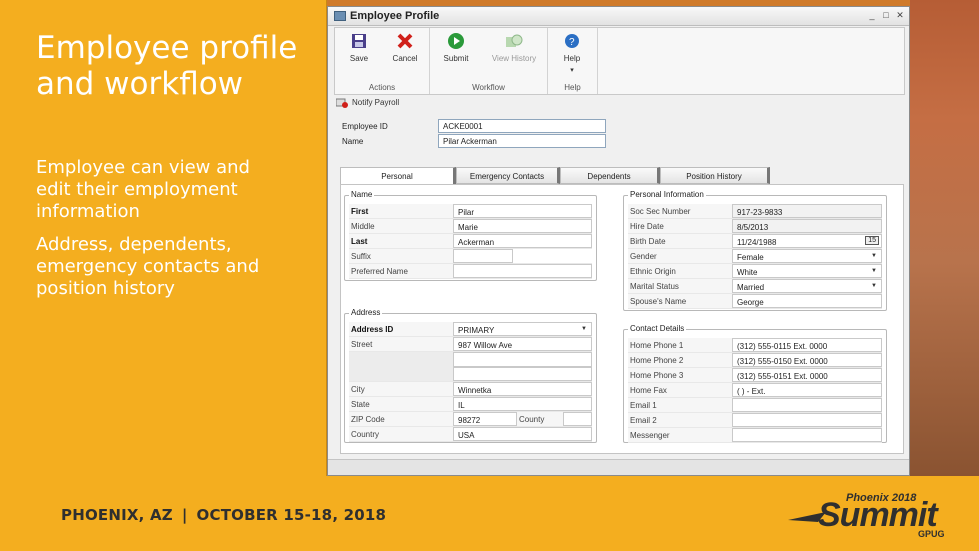  Describe the element at coordinates (522, 344) in the screenshot. I see `street-line1-input: 987 Willow Ave` at that location.